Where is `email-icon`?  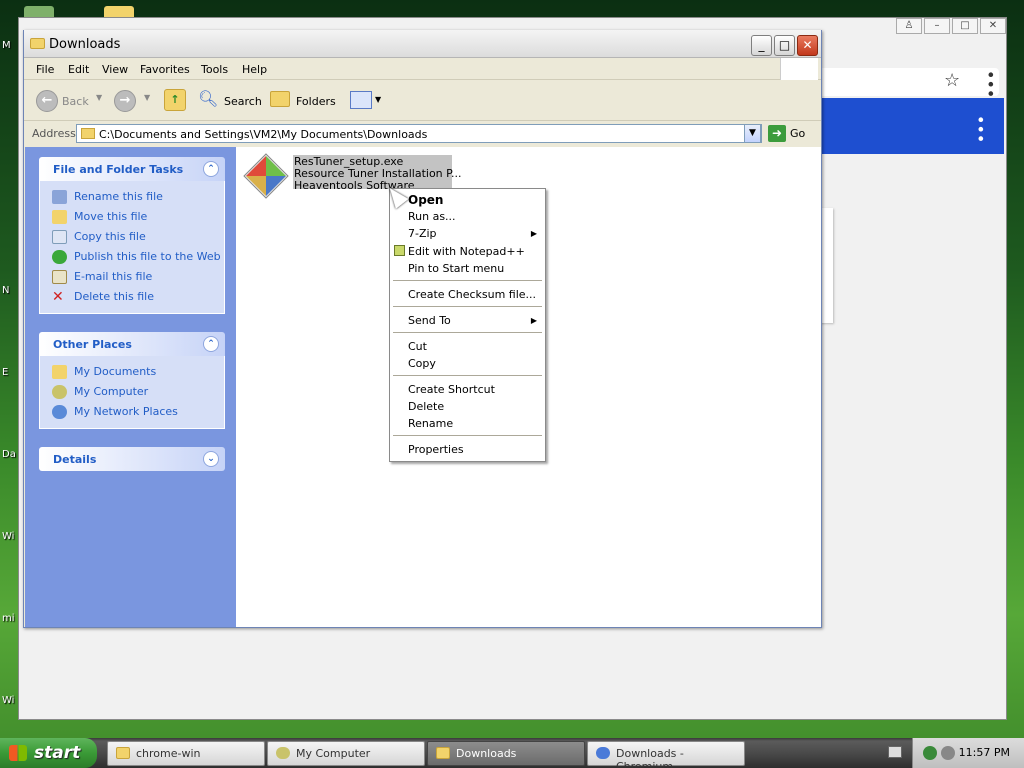 email-icon is located at coordinates (59, 277).